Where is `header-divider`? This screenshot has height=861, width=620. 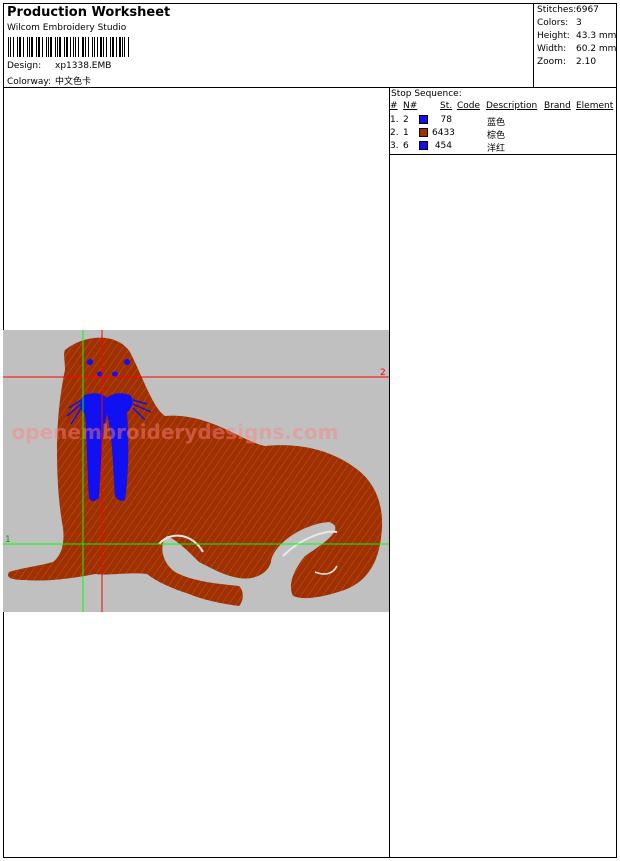 header-divider is located at coordinates (310, 87).